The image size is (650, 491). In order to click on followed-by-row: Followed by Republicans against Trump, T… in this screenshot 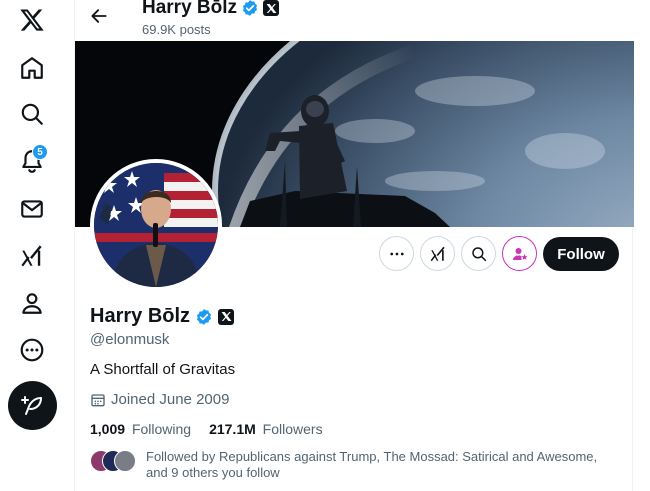, I will do `click(355, 465)`.